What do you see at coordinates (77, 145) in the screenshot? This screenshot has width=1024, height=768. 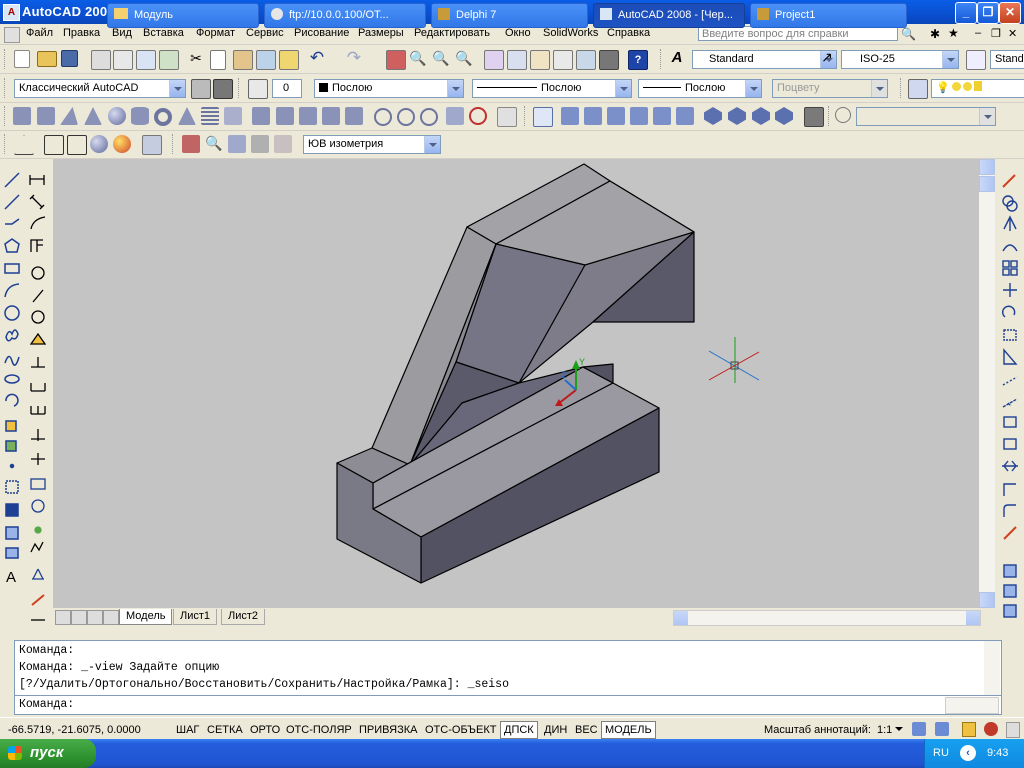 I see `hidden-visual-style-icon` at bounding box center [77, 145].